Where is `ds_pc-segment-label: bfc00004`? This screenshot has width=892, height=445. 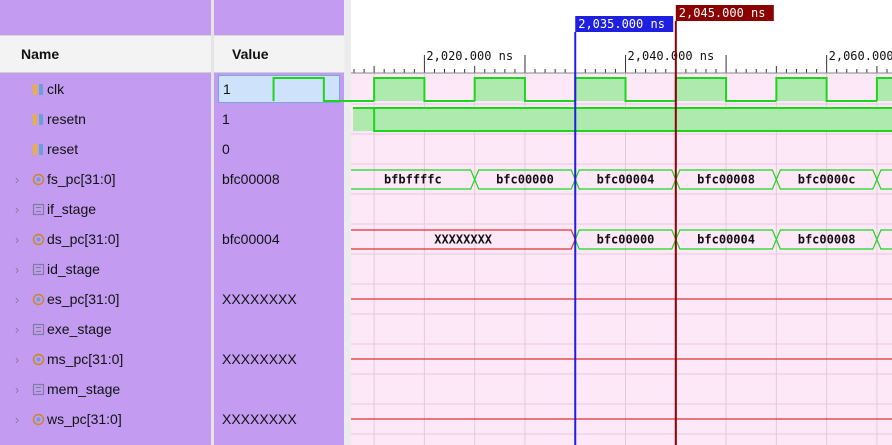 ds_pc-segment-label: bfc00004 is located at coordinates (726, 240).